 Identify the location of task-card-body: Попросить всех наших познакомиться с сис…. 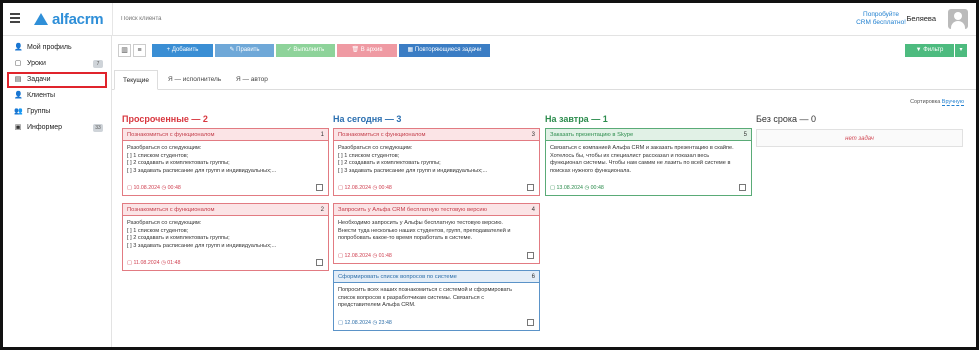
(425, 298).